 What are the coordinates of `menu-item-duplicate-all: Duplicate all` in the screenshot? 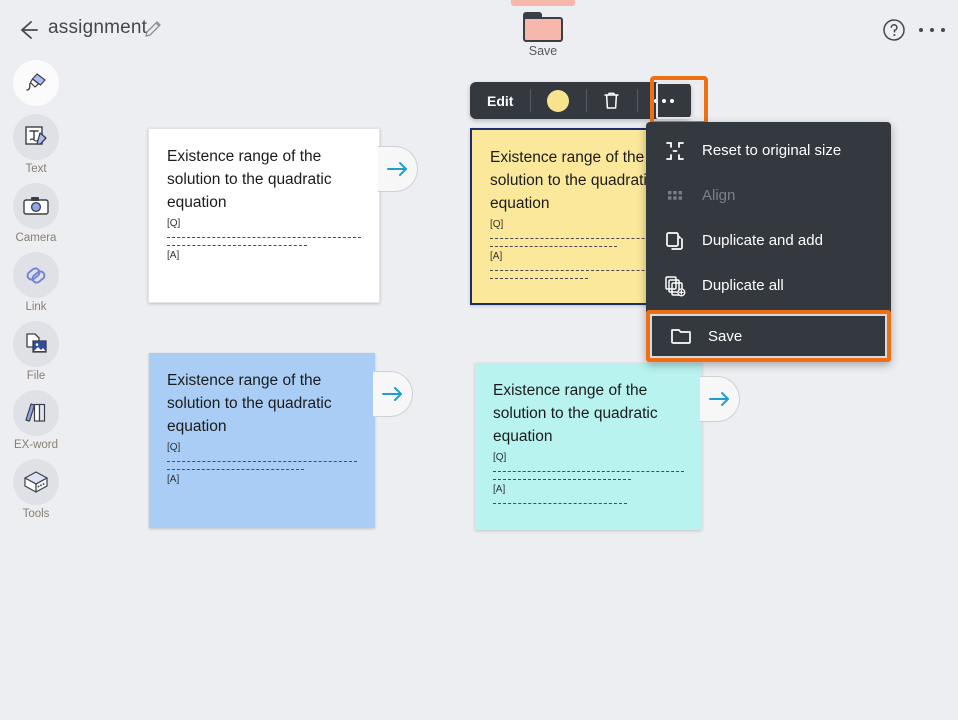 It's located at (768, 285).